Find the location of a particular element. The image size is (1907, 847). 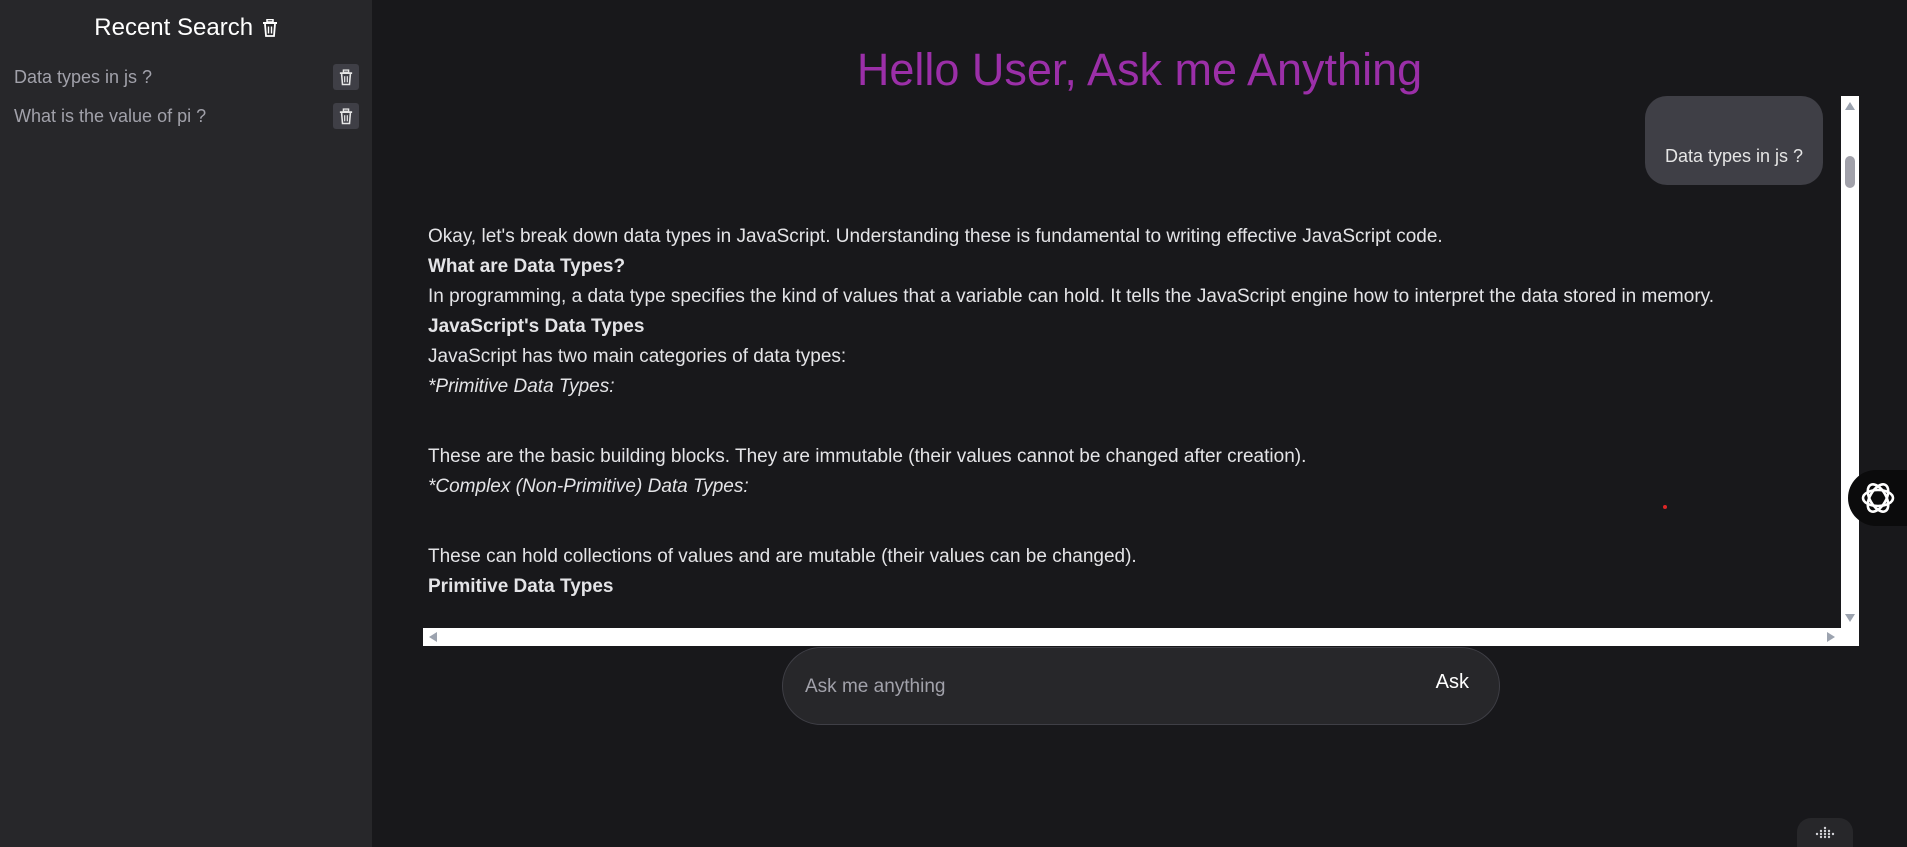

response-subheading: *Complex (Non-Primitive) Data Types: is located at coordinates (588, 486).